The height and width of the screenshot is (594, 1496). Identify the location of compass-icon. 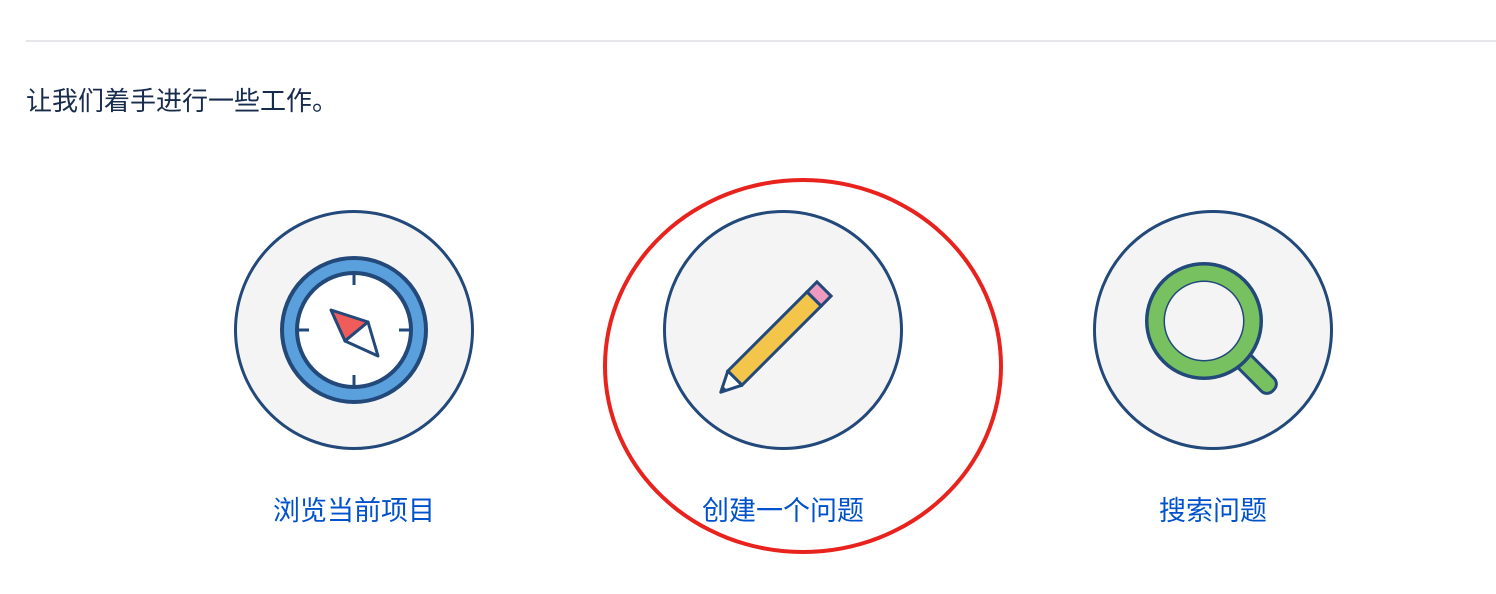
(354, 330).